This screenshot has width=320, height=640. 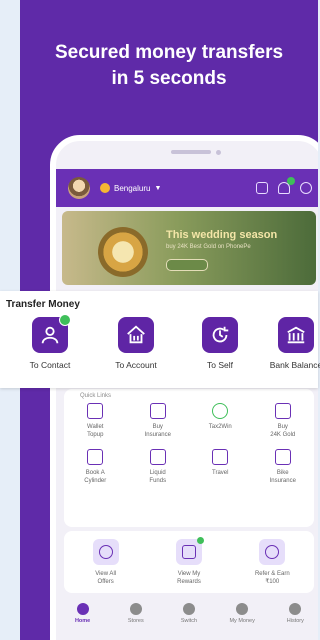 I want to click on nav-item-stores: Stores, so click(x=136, y=613).